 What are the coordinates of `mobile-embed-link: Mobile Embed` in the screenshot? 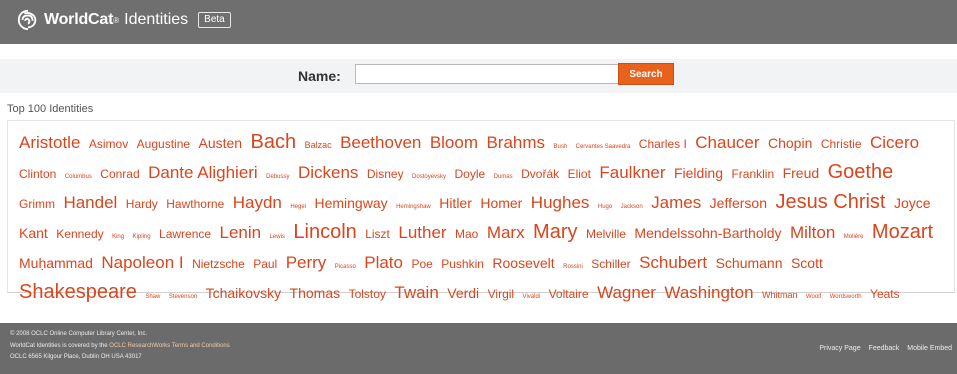 It's located at (929, 348).